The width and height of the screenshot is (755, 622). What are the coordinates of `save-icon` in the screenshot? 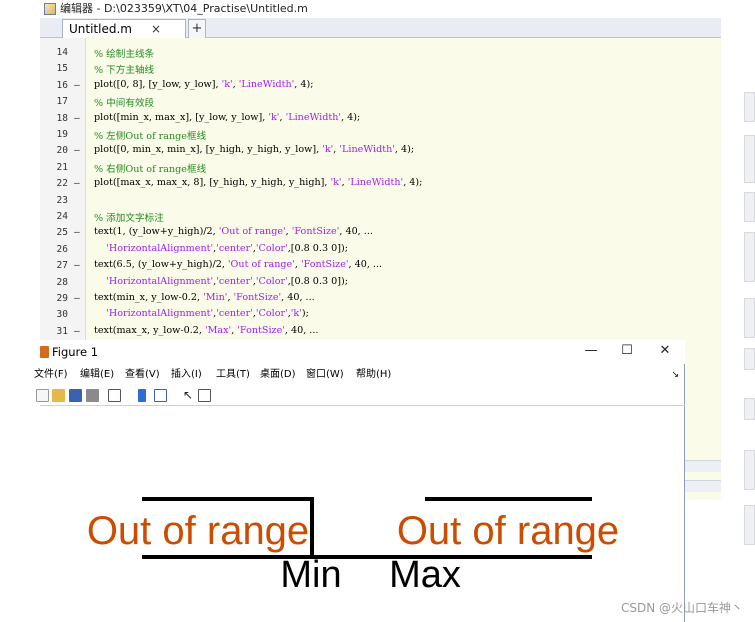 It's located at (75, 395).